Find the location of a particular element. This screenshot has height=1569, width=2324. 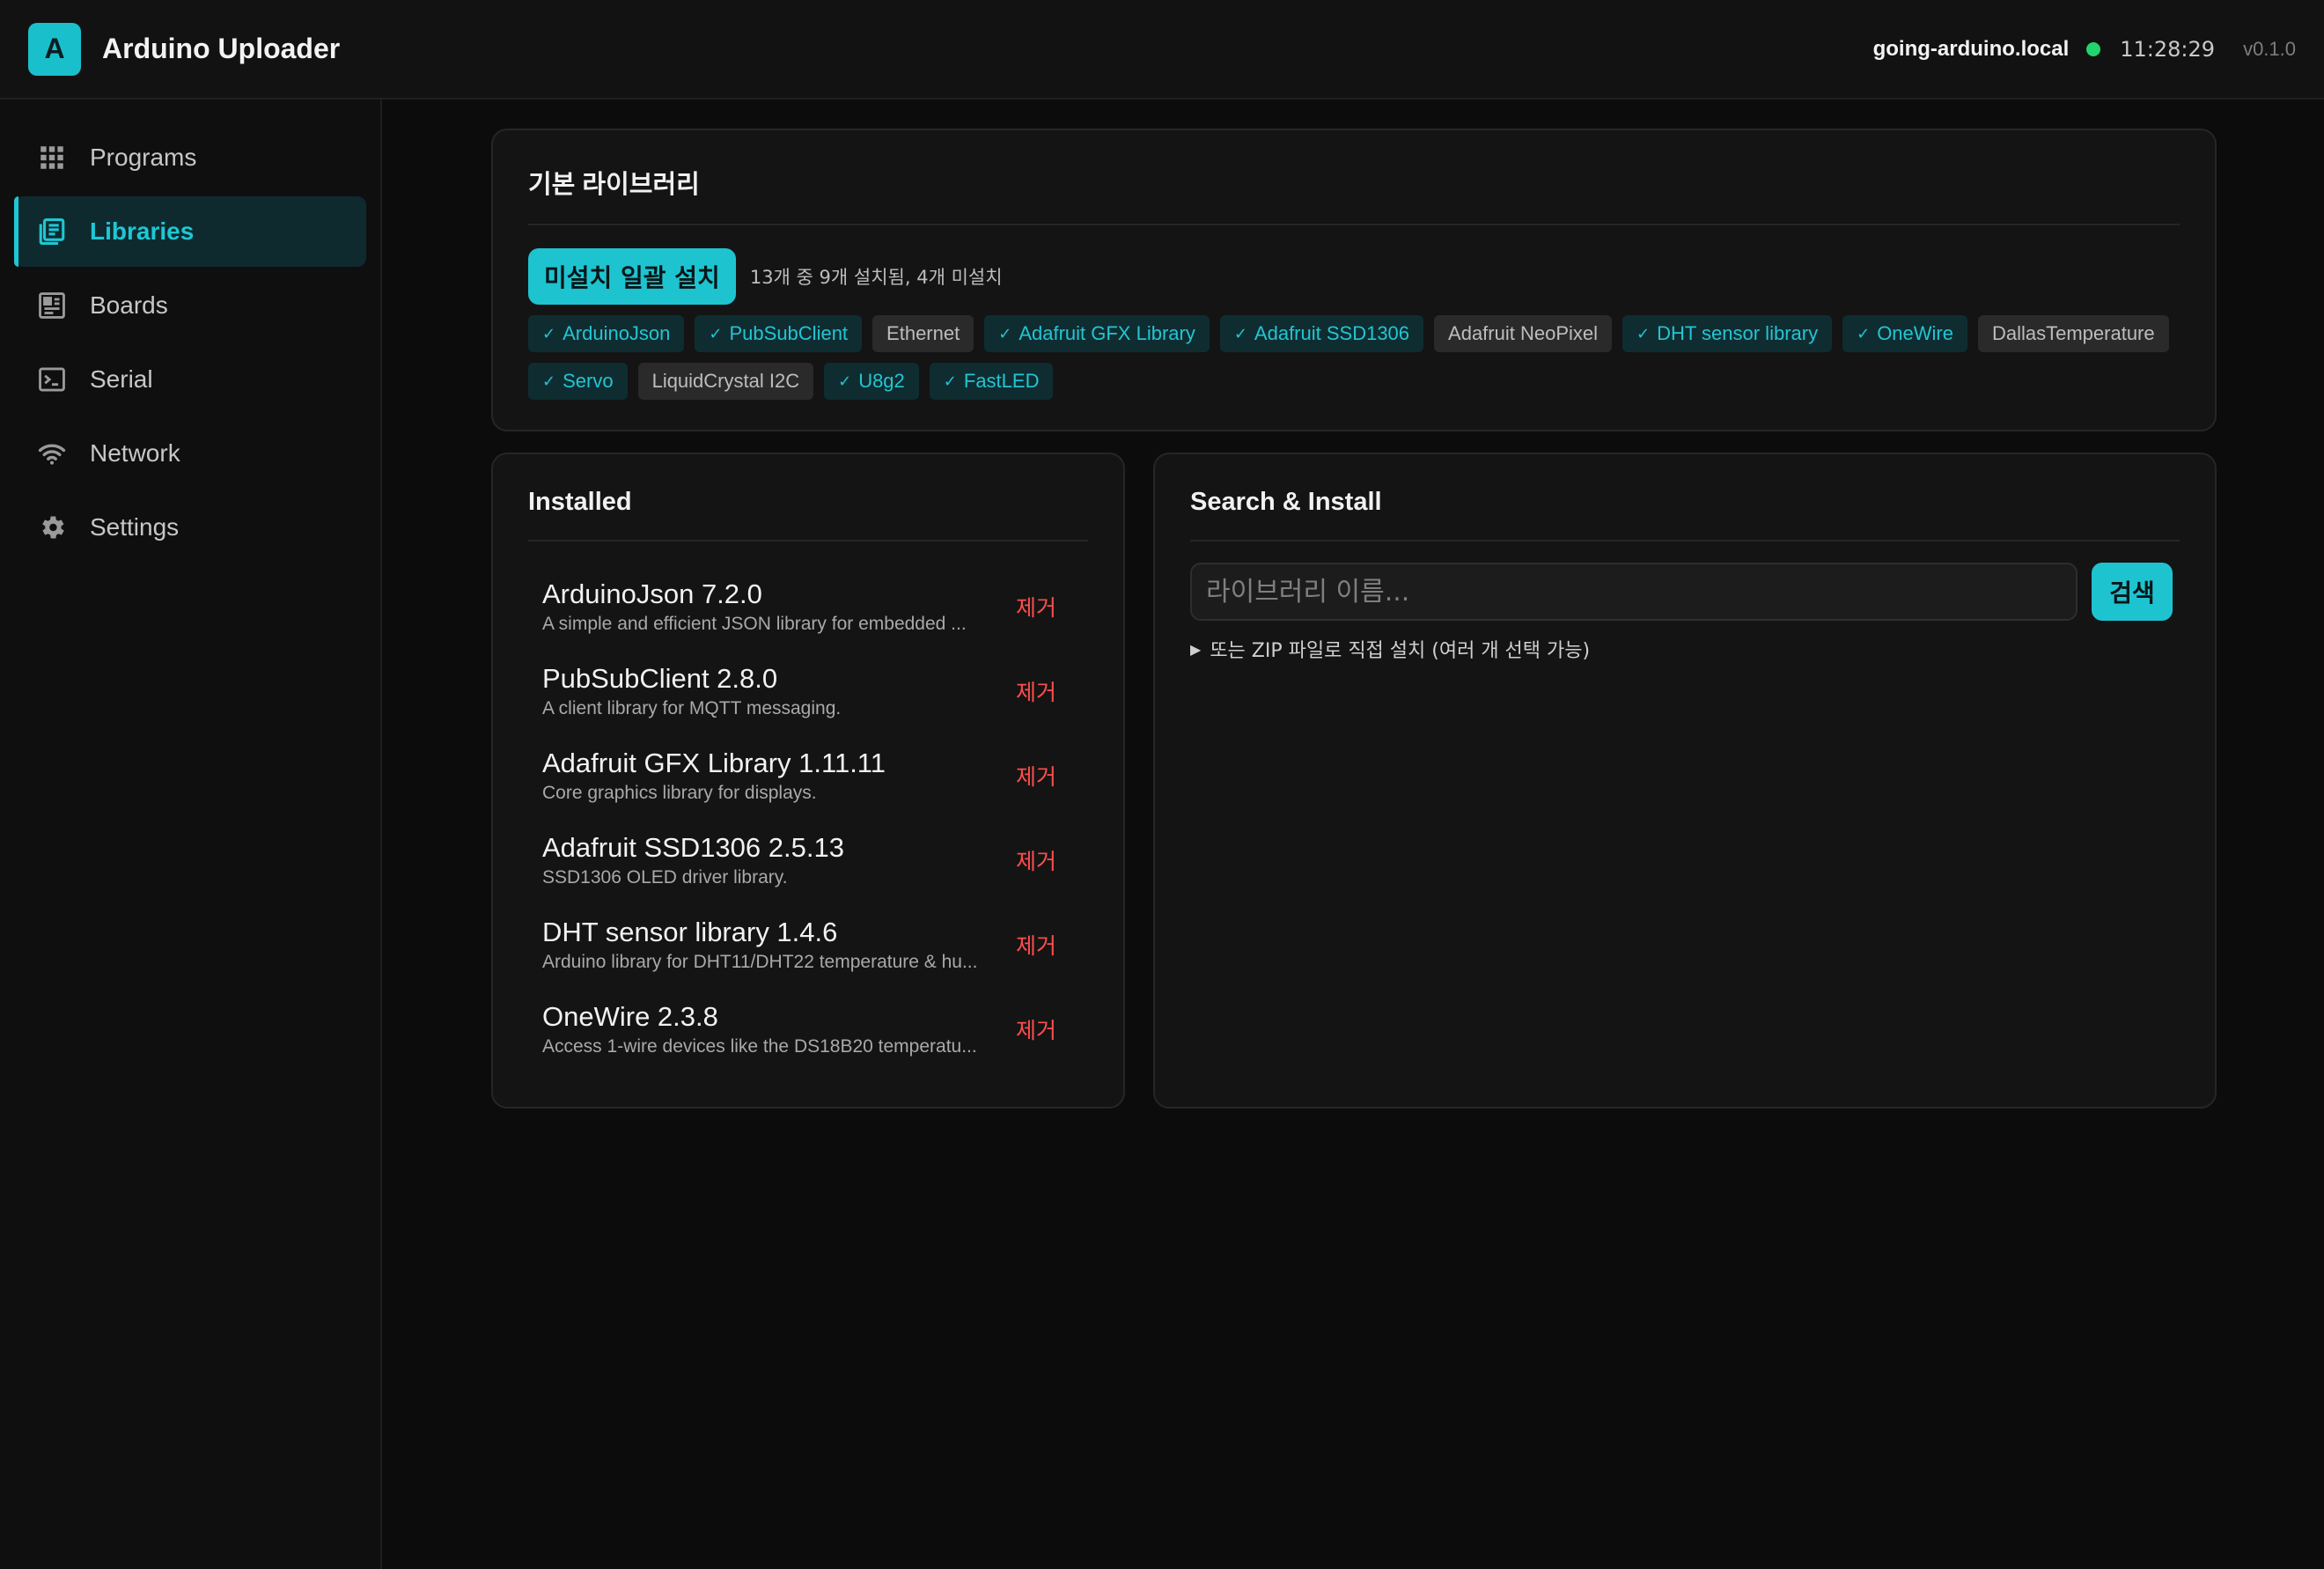

sidebar-item-label: Programs is located at coordinates (143, 157).